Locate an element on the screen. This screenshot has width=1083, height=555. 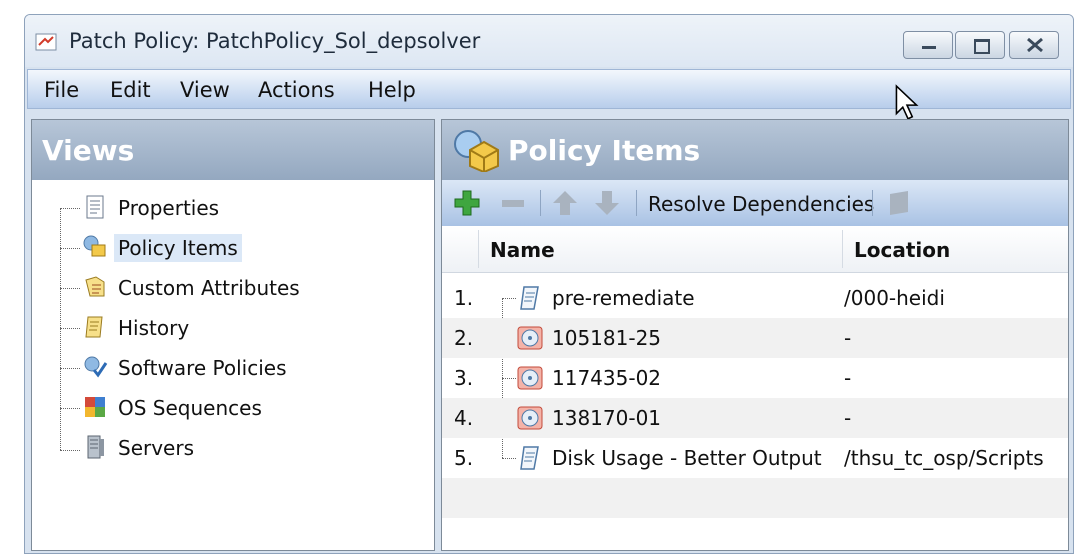
menu-edit: Edit is located at coordinates (130, 90).